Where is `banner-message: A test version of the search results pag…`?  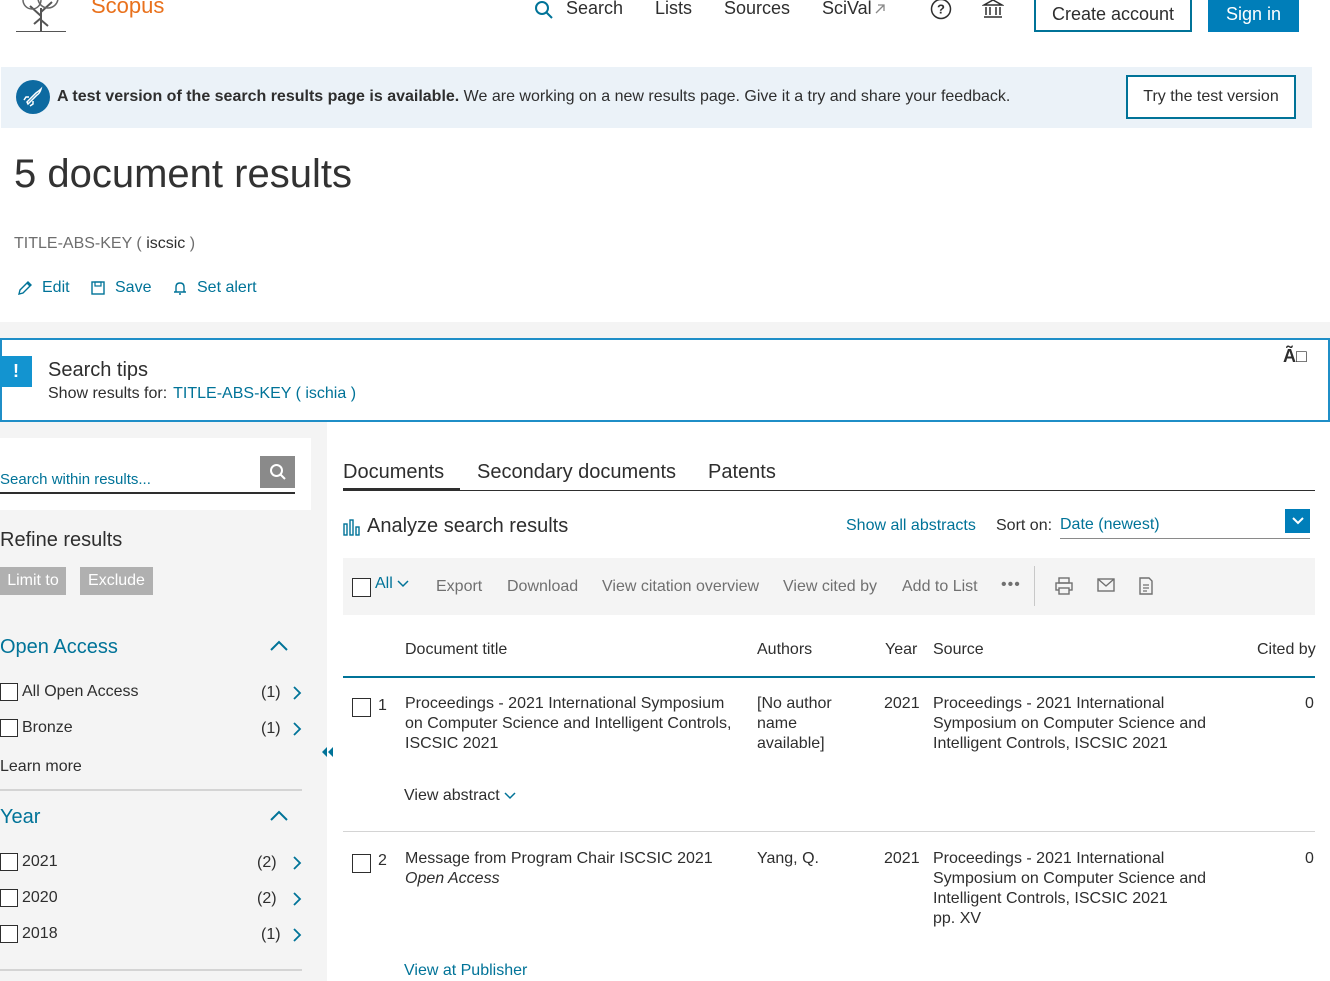 banner-message: A test version of the search results pag… is located at coordinates (533, 97).